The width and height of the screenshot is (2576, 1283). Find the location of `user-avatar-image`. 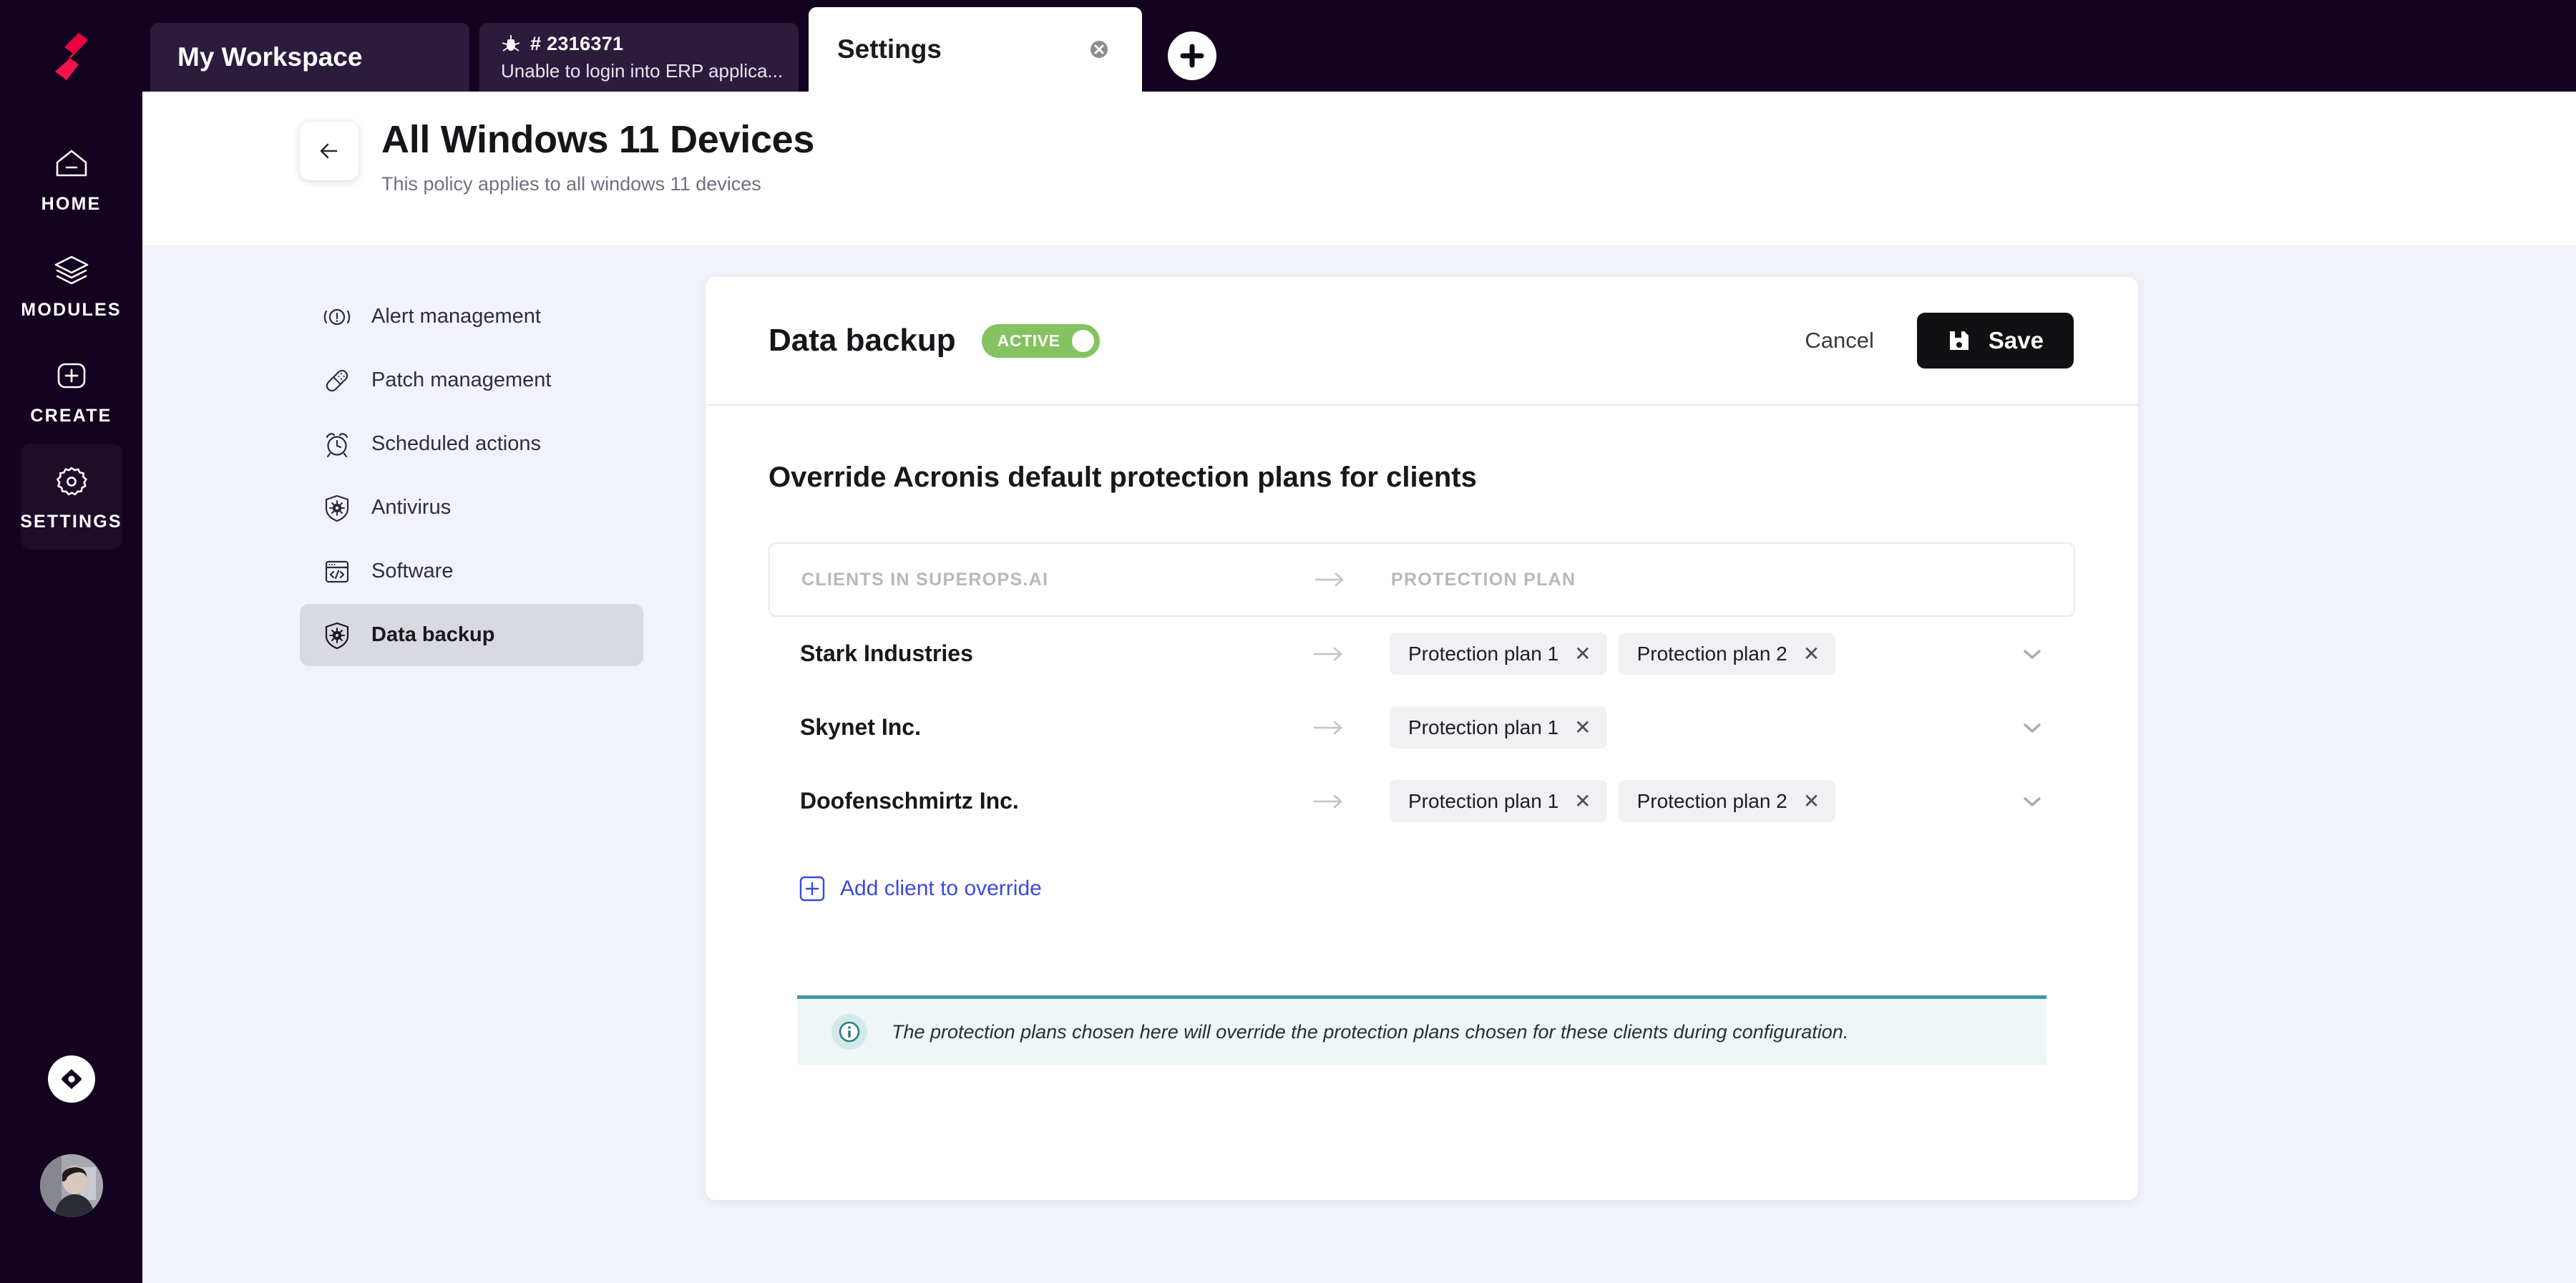

user-avatar-image is located at coordinates (71, 1185).